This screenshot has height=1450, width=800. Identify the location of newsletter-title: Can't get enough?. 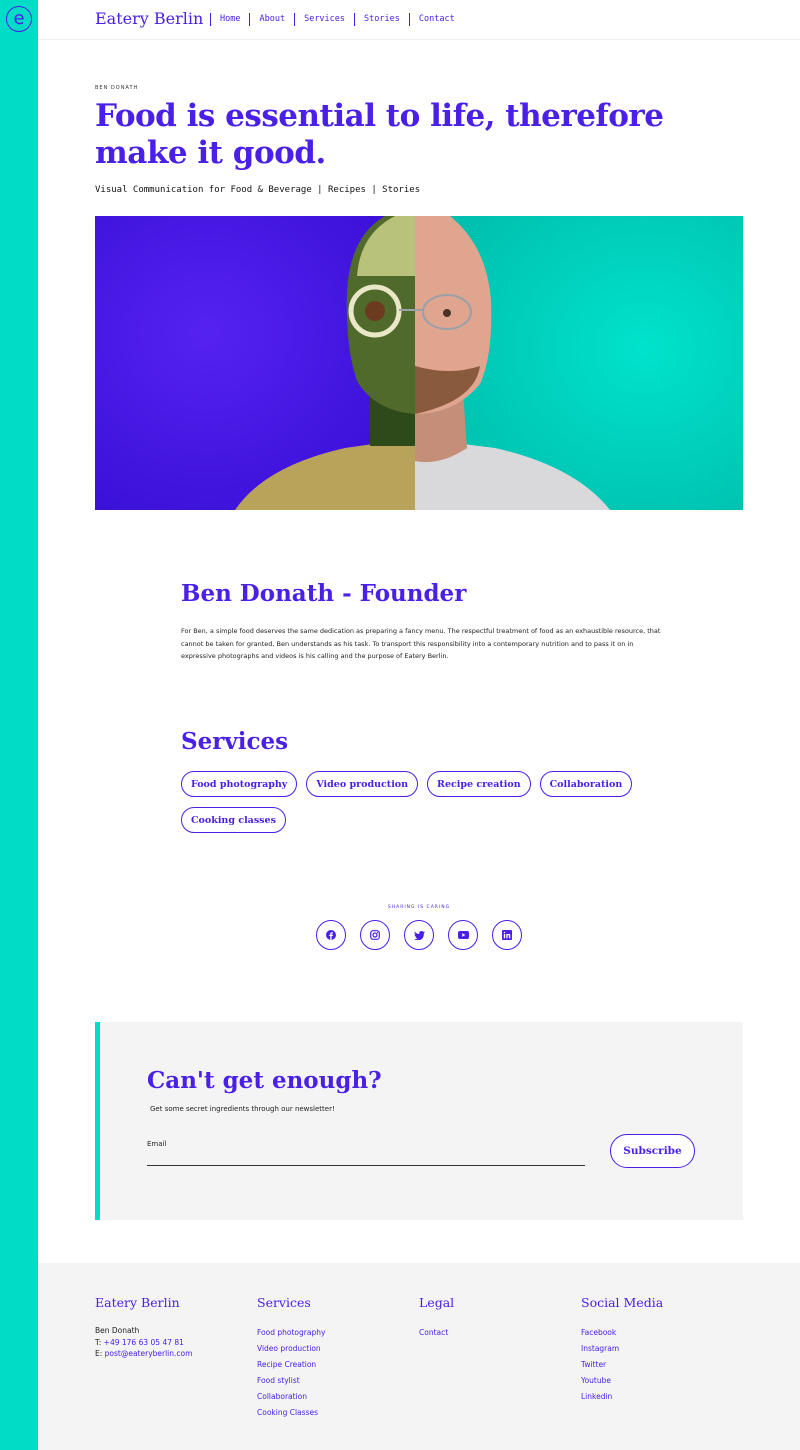
(264, 1080).